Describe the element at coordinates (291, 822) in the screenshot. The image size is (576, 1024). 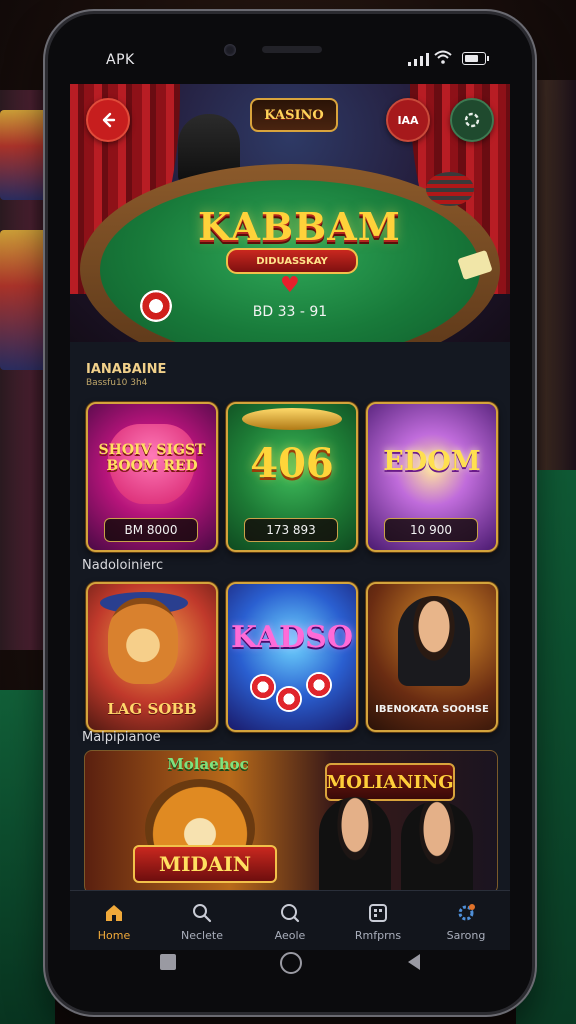
I see `promo-banner: Molaehoc MIDAIN MOLIANING` at that location.